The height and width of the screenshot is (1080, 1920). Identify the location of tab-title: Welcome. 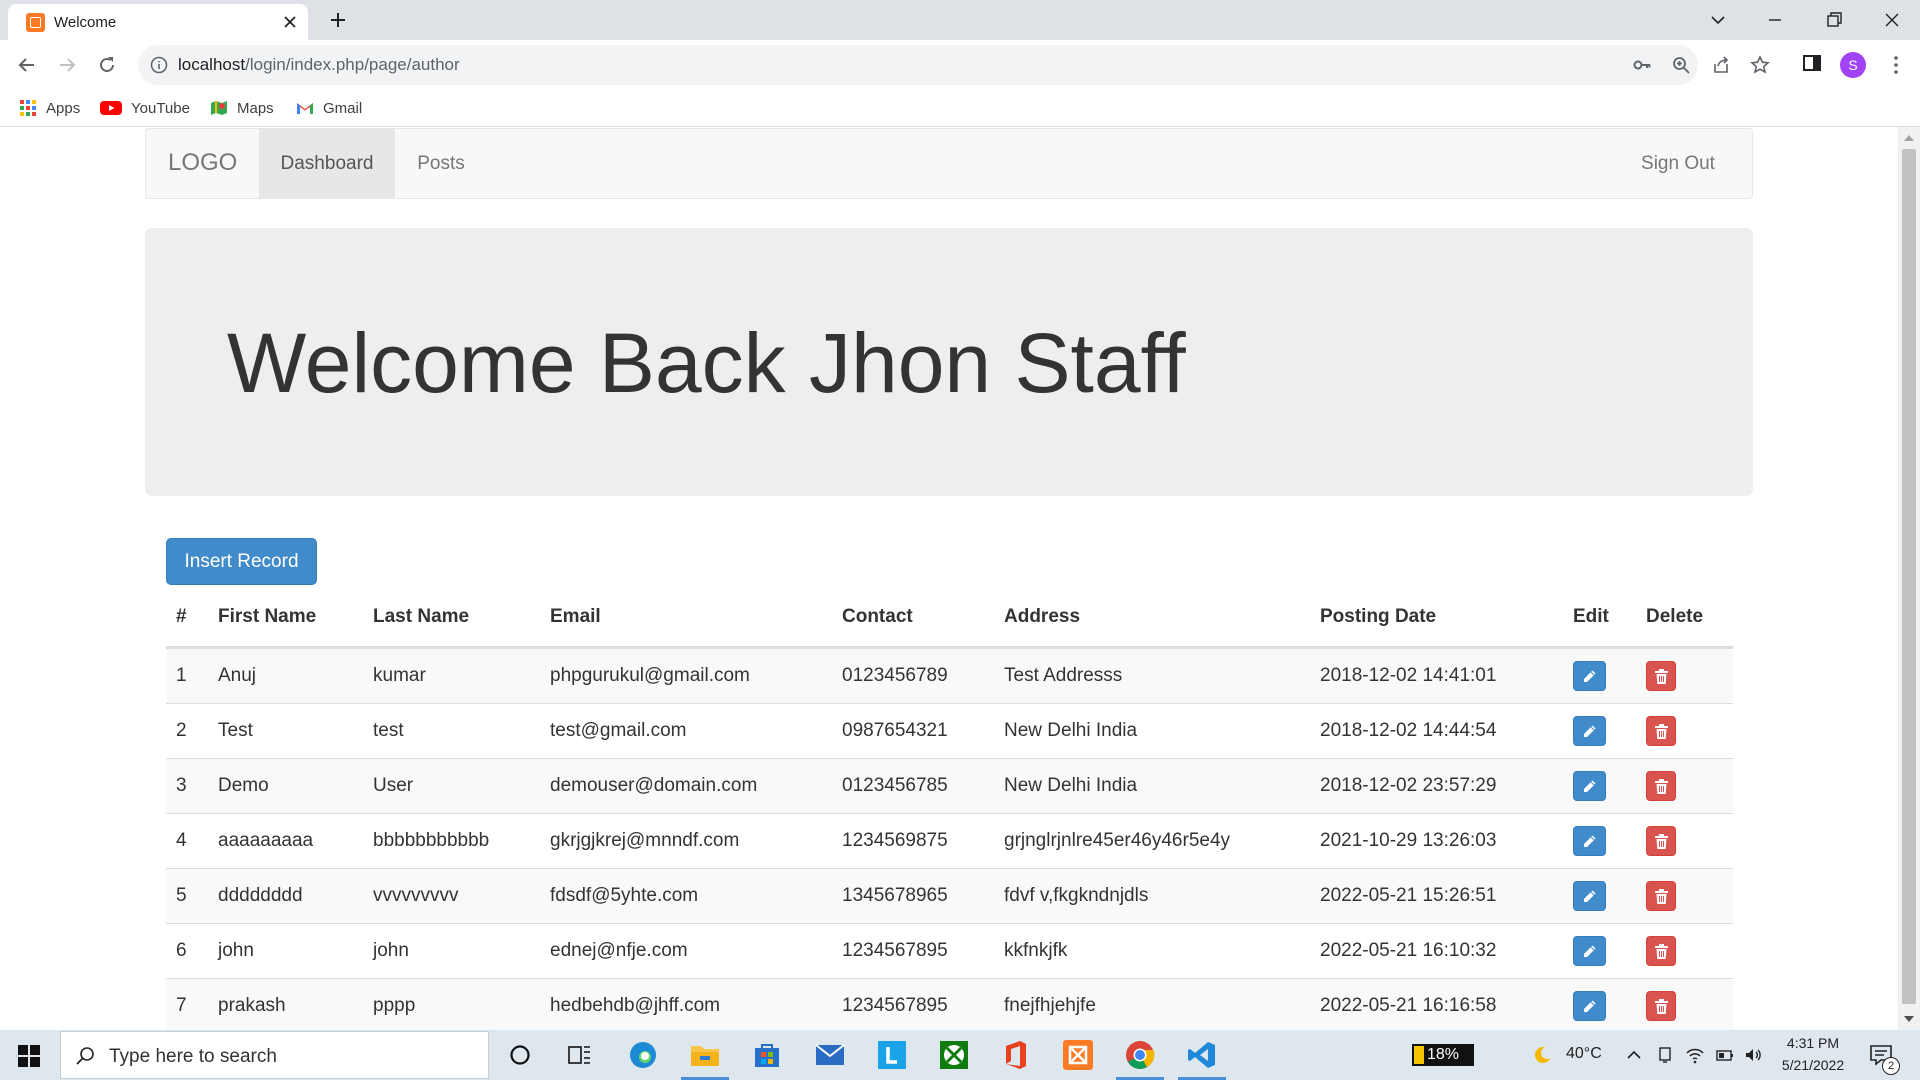
(85, 22).